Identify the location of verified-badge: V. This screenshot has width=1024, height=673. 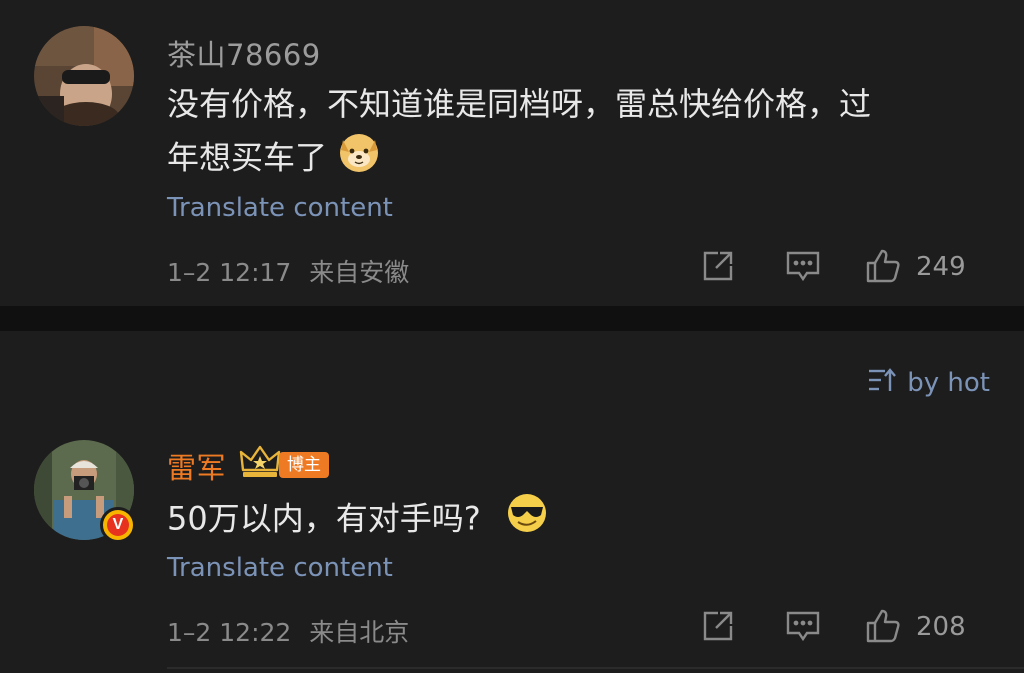
(118, 525).